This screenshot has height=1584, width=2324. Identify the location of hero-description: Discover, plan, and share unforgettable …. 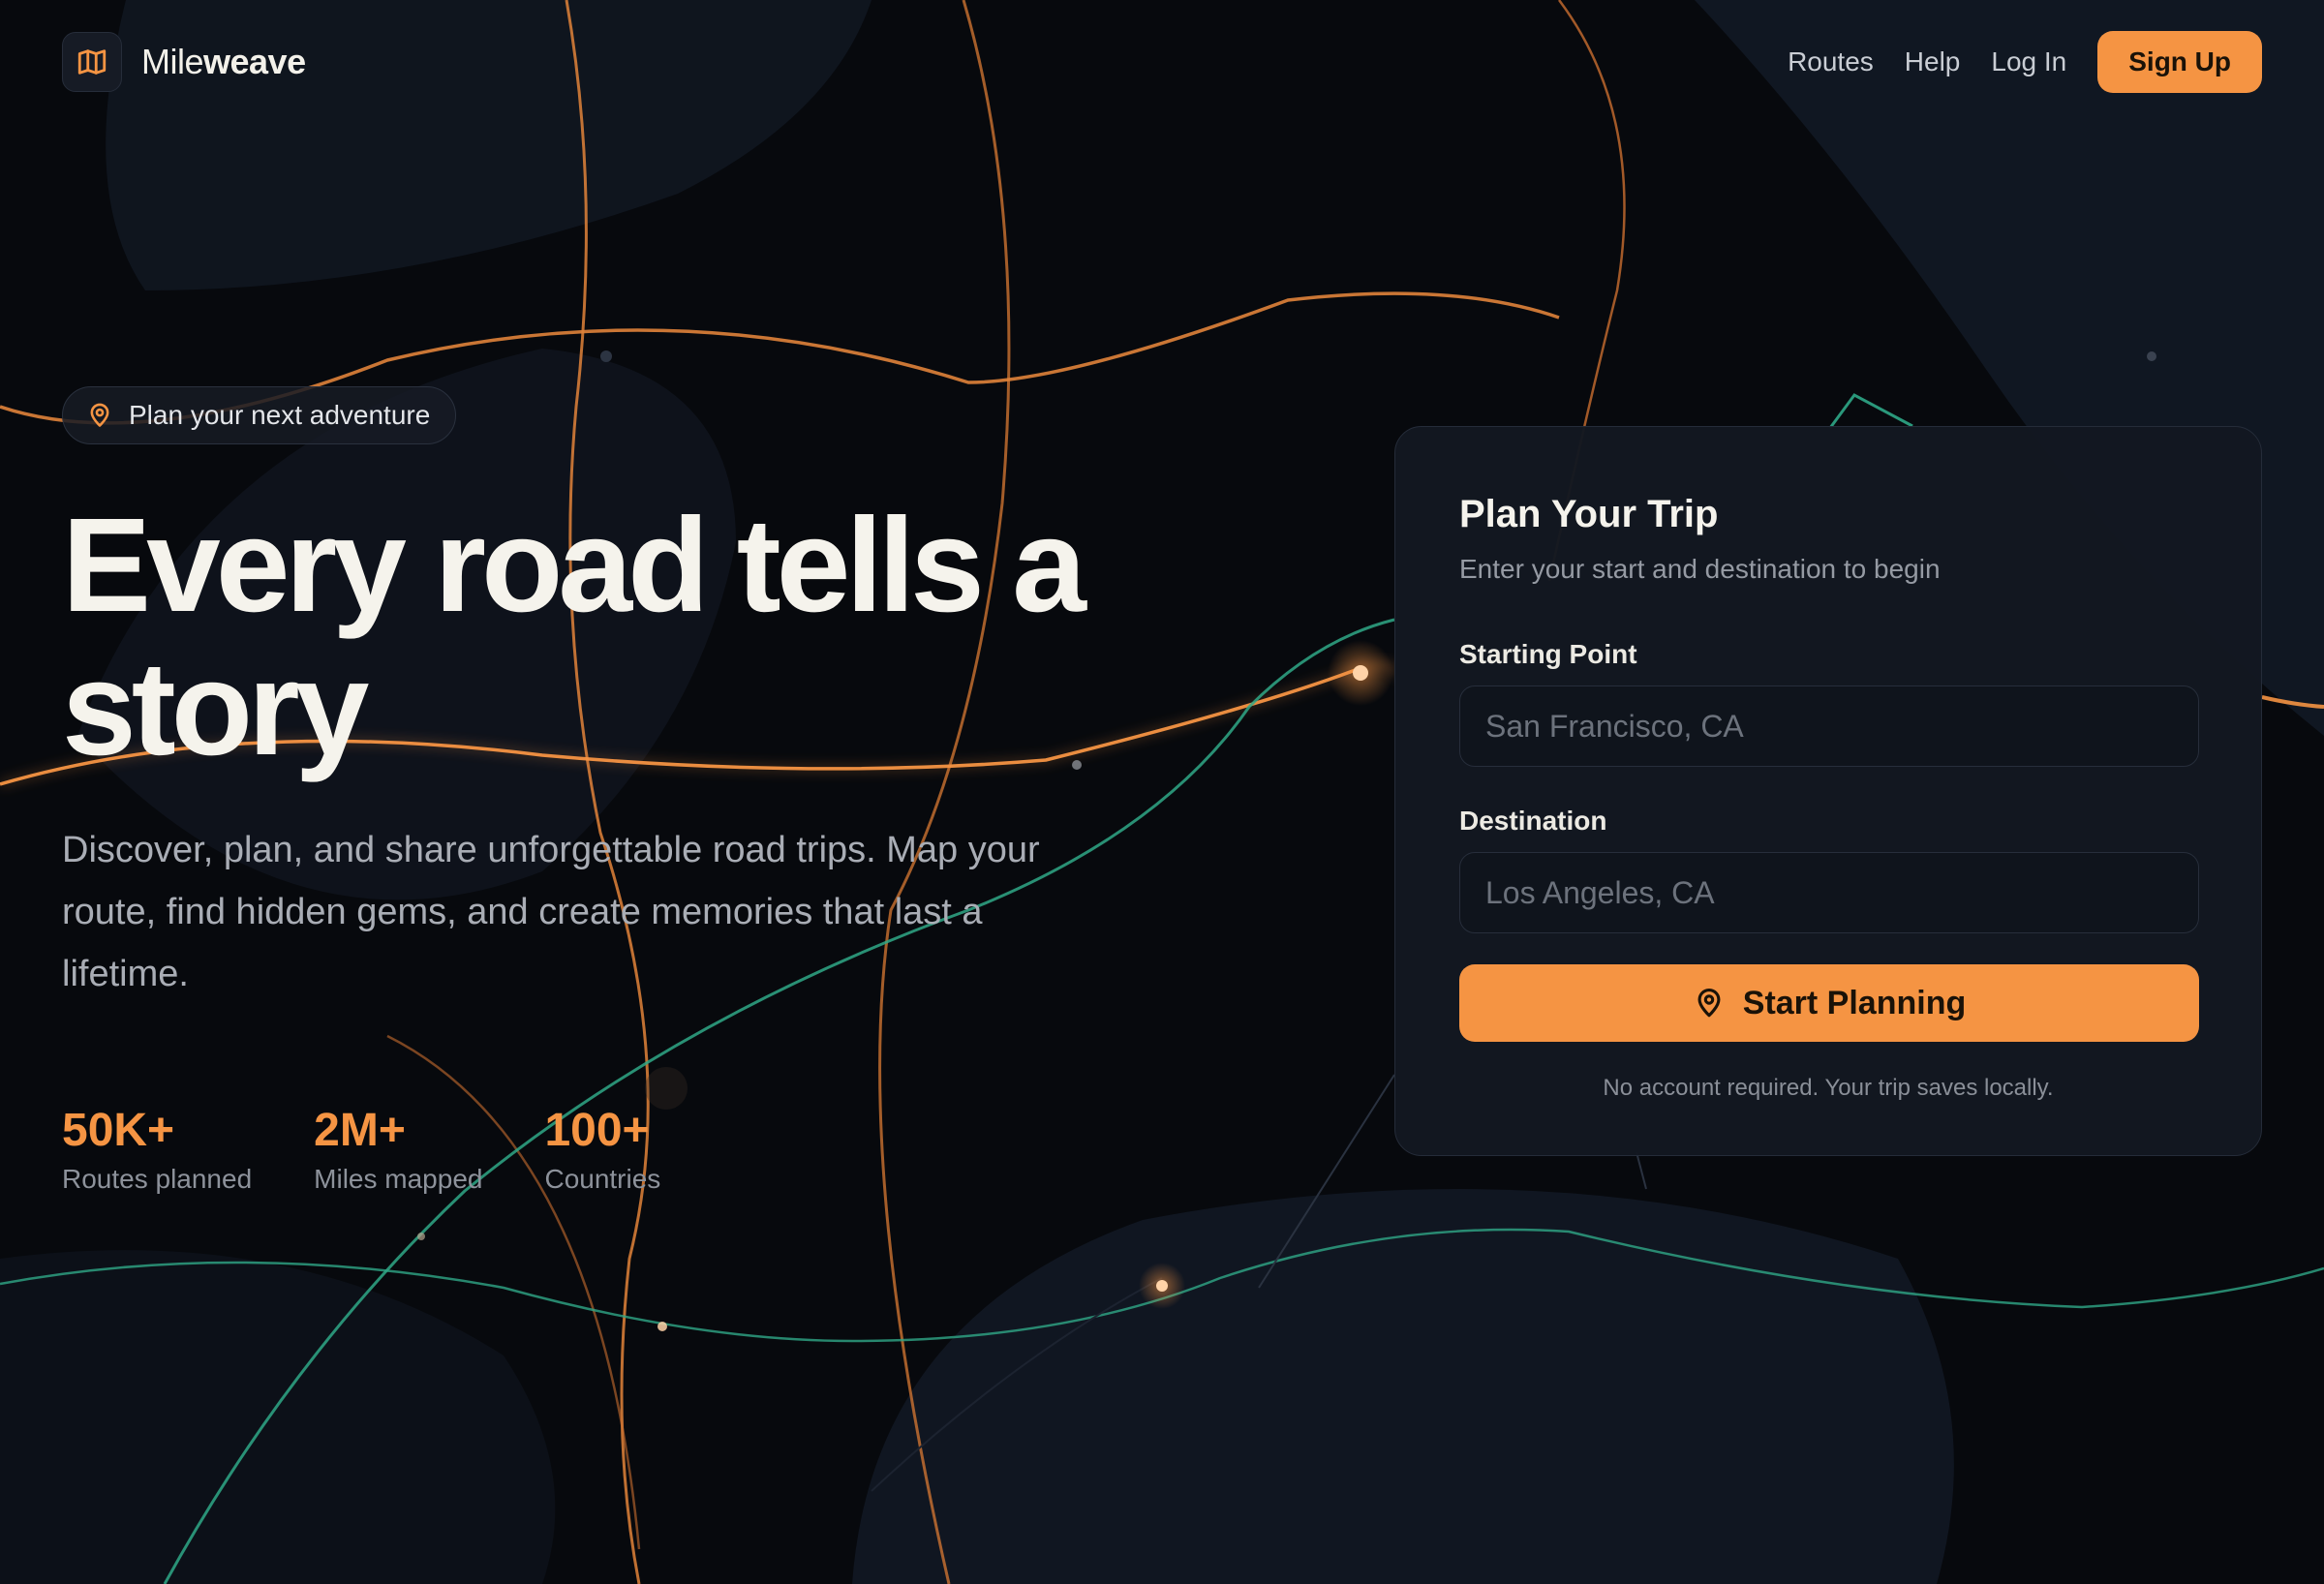
(551, 912).